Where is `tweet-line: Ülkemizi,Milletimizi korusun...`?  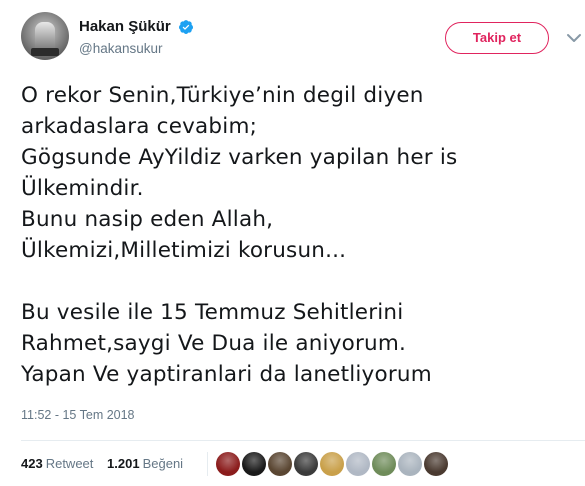 tweet-line: Ülkemizi,Milletimizi korusun... is located at coordinates (184, 250).